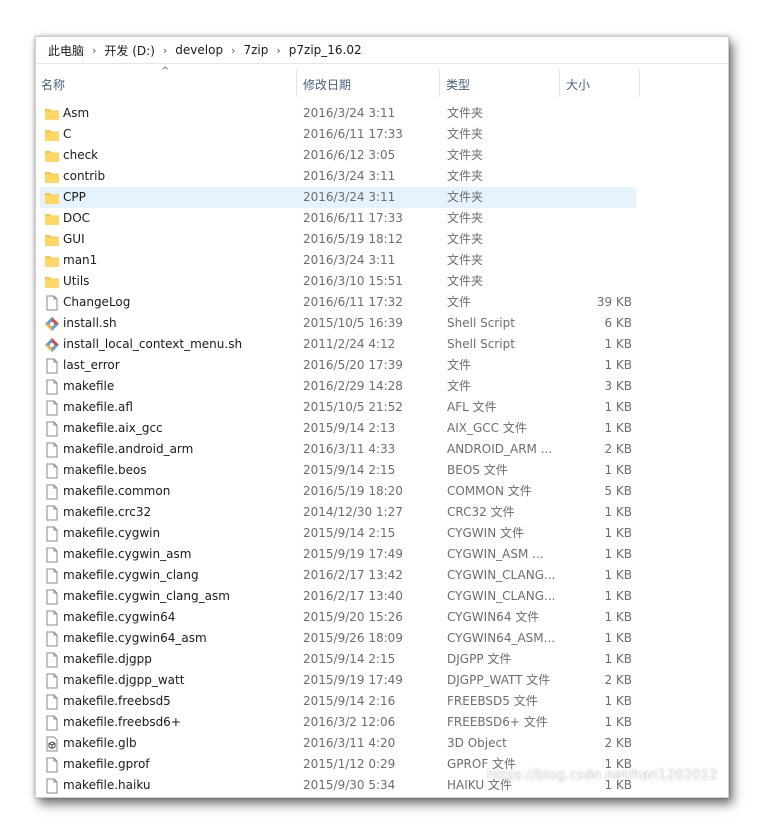  I want to click on file-type: 3D Object, so click(477, 743).